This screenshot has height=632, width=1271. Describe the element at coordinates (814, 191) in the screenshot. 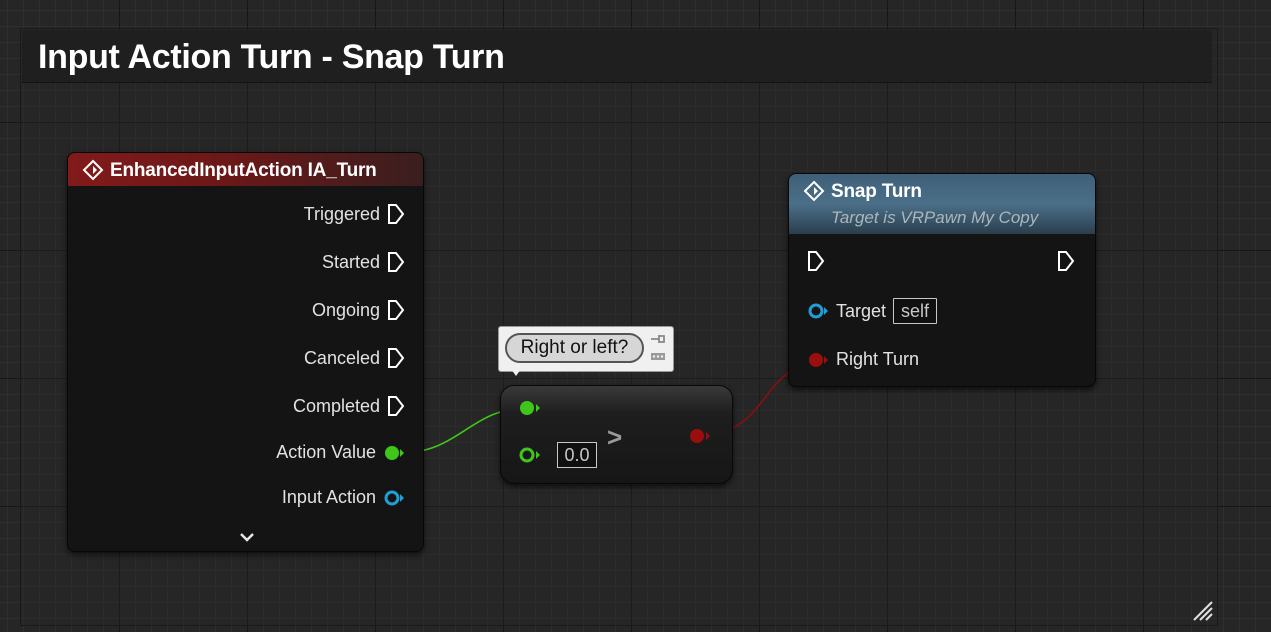

I see `function-diamond-icon` at that location.